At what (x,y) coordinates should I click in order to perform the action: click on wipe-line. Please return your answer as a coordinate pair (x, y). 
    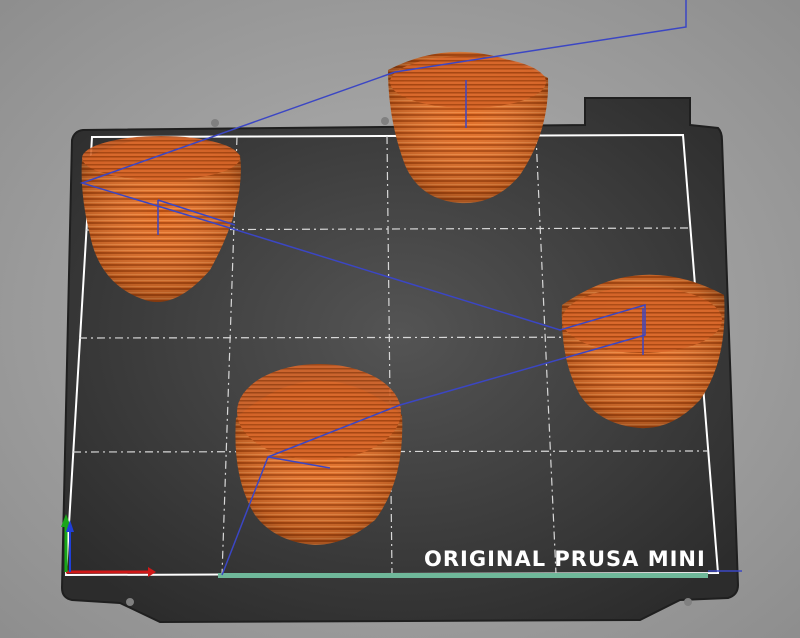
    Looking at the image, I should click on (463, 575).